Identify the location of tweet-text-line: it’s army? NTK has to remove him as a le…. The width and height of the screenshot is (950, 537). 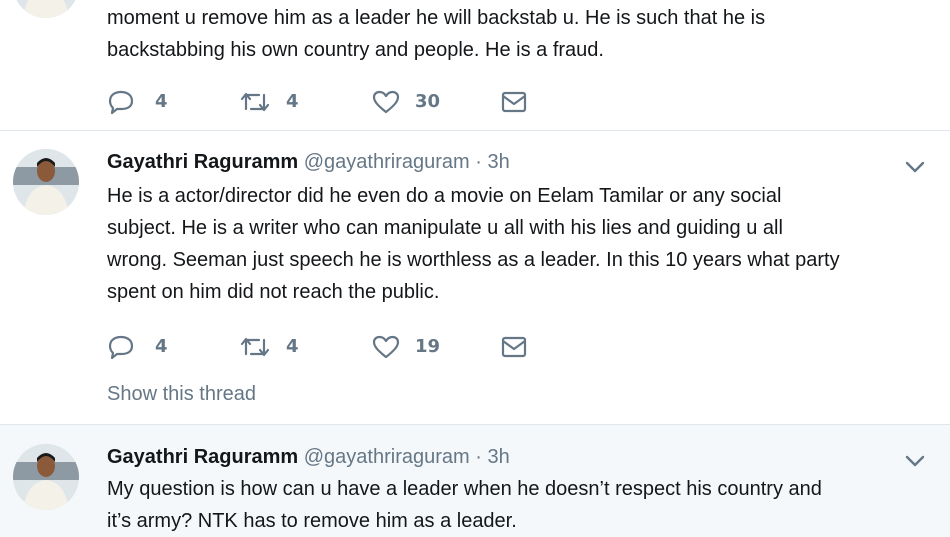
(312, 521).